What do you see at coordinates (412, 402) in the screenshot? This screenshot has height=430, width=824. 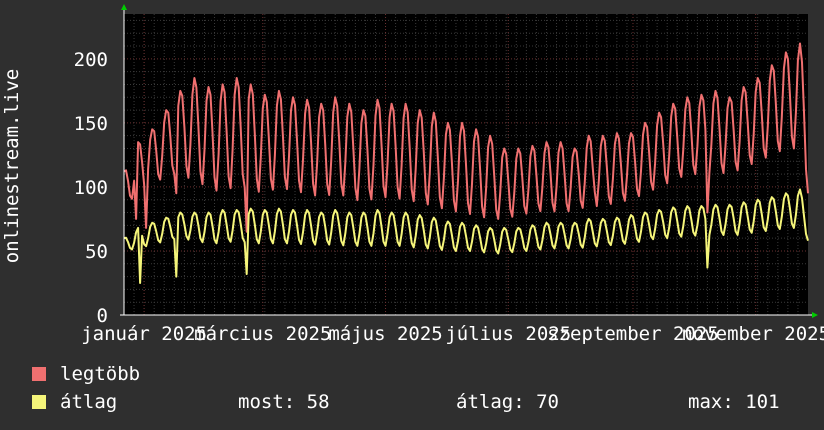 I see `legend-stats: most: 58 átlag: 70 max: 101` at bounding box center [412, 402].